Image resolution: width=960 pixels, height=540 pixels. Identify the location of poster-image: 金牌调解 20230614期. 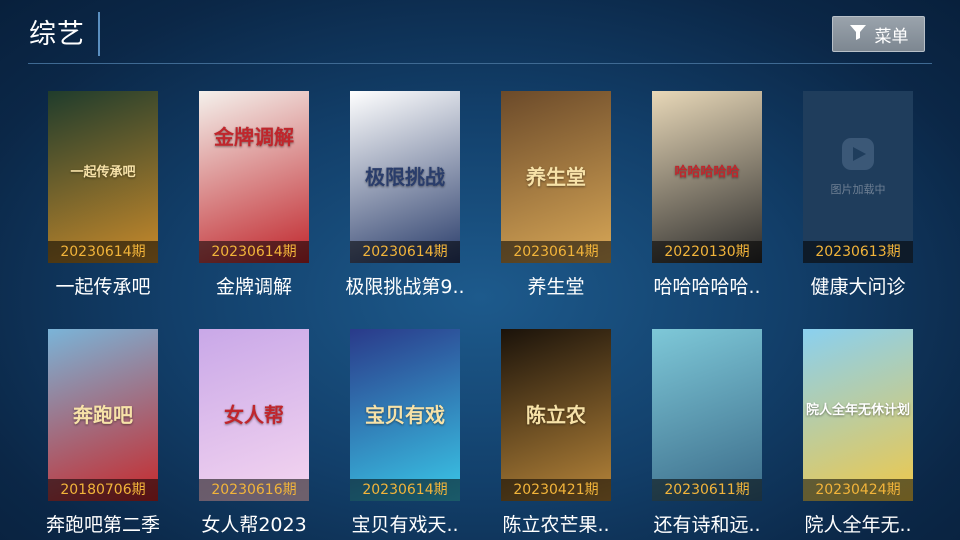
(254, 177).